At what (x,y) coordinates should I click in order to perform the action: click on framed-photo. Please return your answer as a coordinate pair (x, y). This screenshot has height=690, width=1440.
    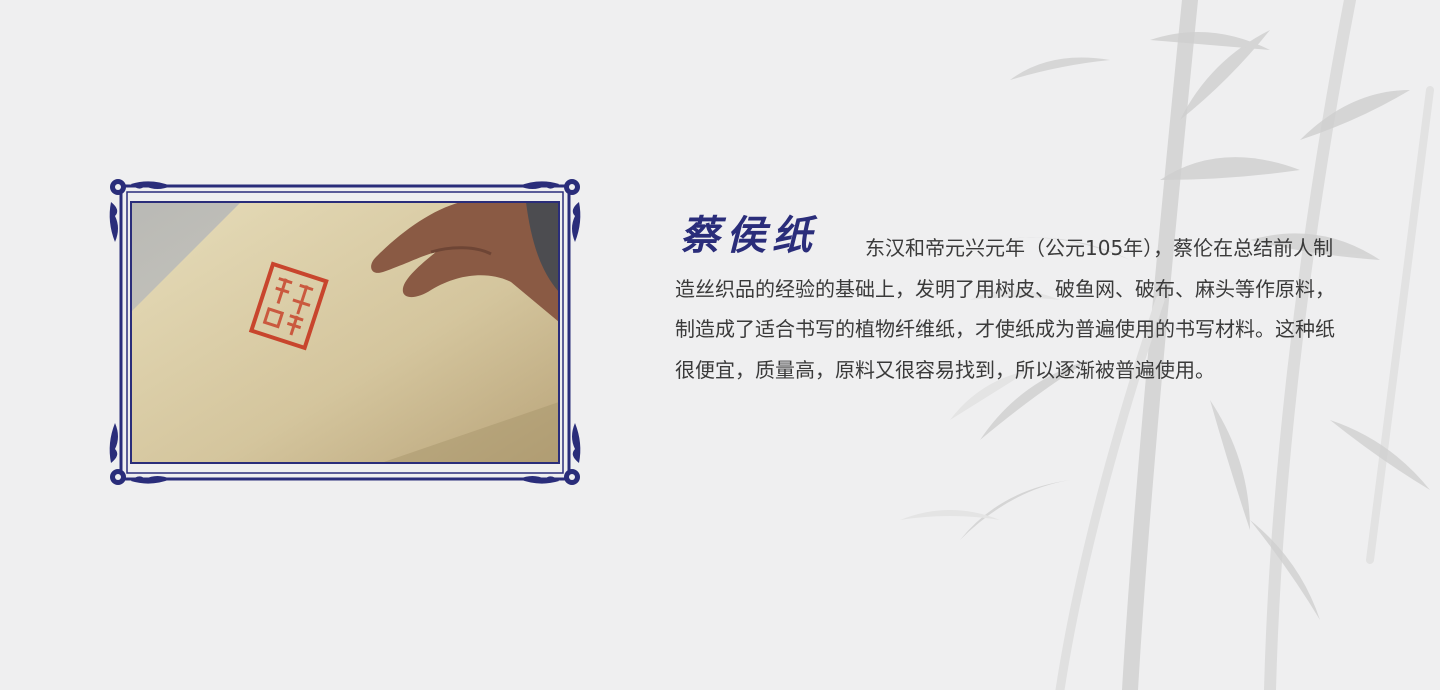
    Looking at the image, I should click on (345, 332).